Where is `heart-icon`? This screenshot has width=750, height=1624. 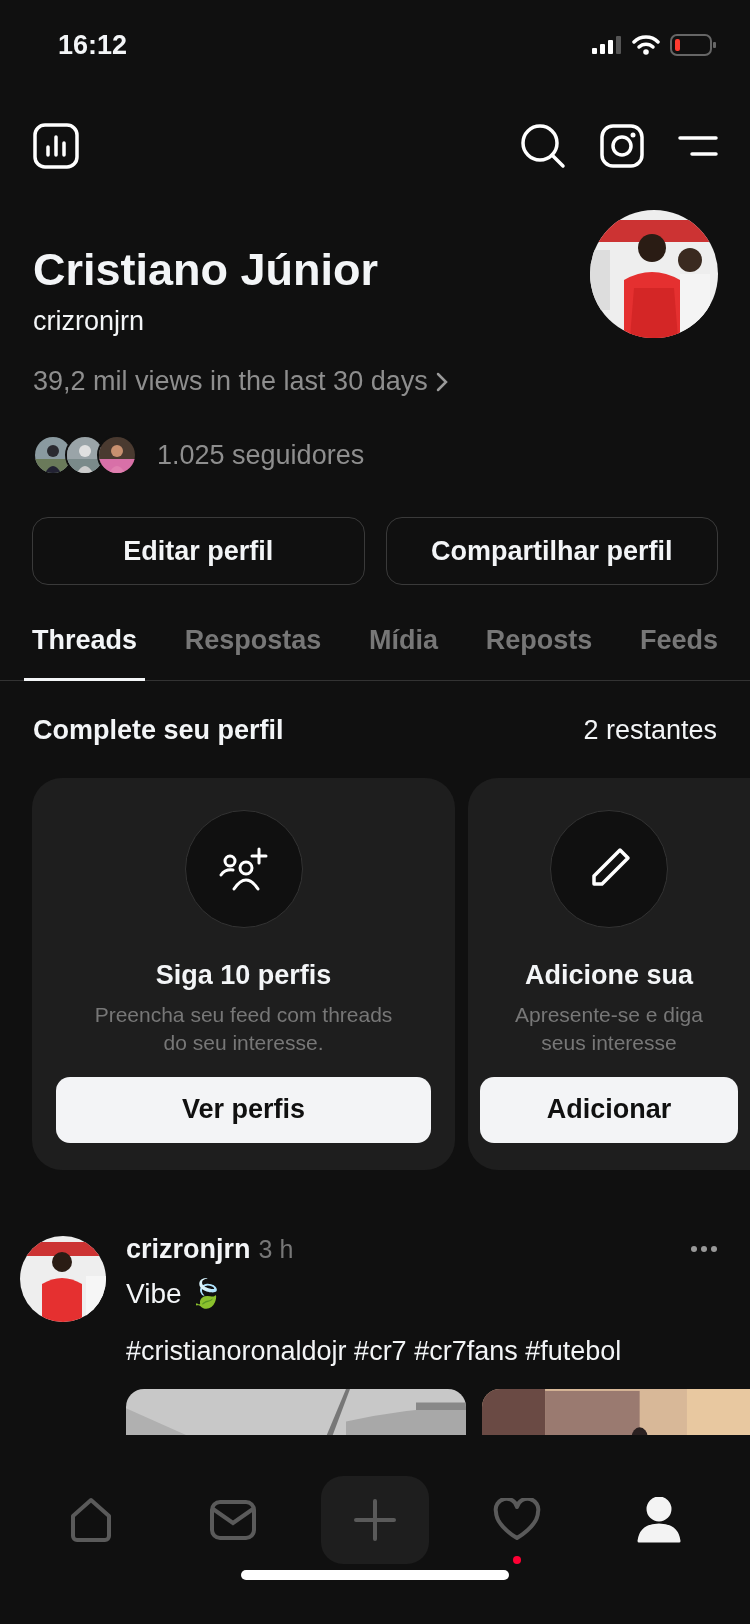
heart-icon is located at coordinates (517, 1520).